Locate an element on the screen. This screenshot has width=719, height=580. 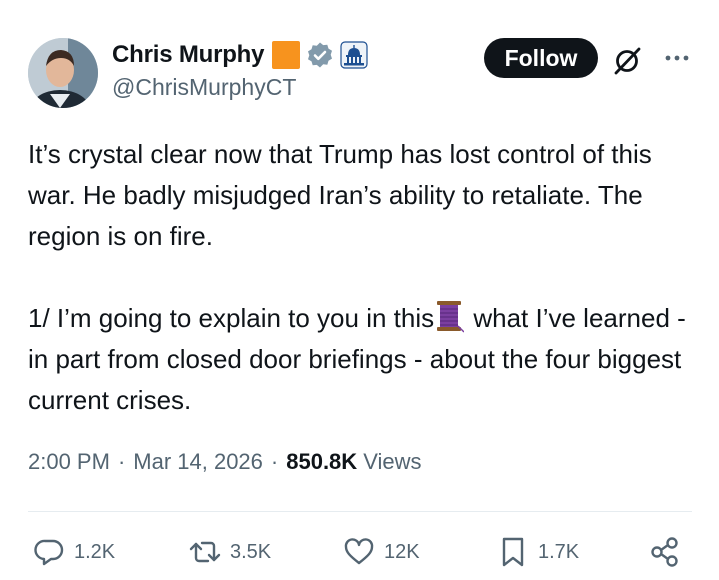
like-button: 12K is located at coordinates (381, 552).